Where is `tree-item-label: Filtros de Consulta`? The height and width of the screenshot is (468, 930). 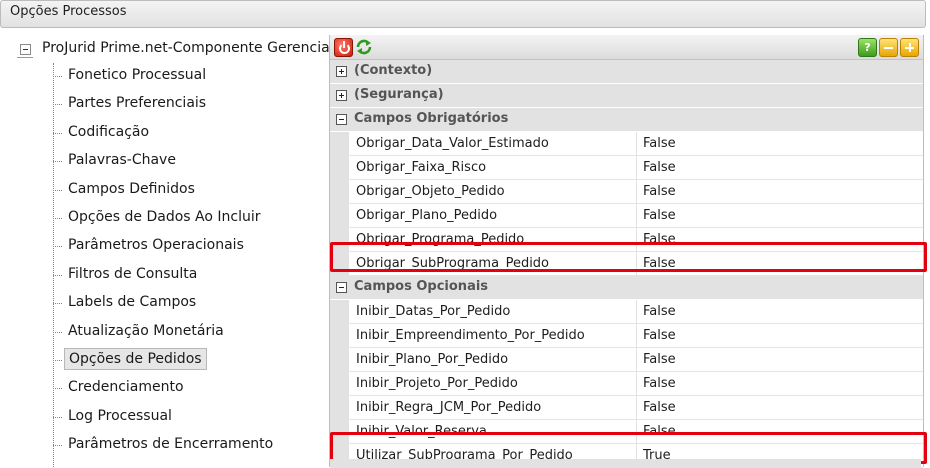 tree-item-label: Filtros de Consulta is located at coordinates (133, 273).